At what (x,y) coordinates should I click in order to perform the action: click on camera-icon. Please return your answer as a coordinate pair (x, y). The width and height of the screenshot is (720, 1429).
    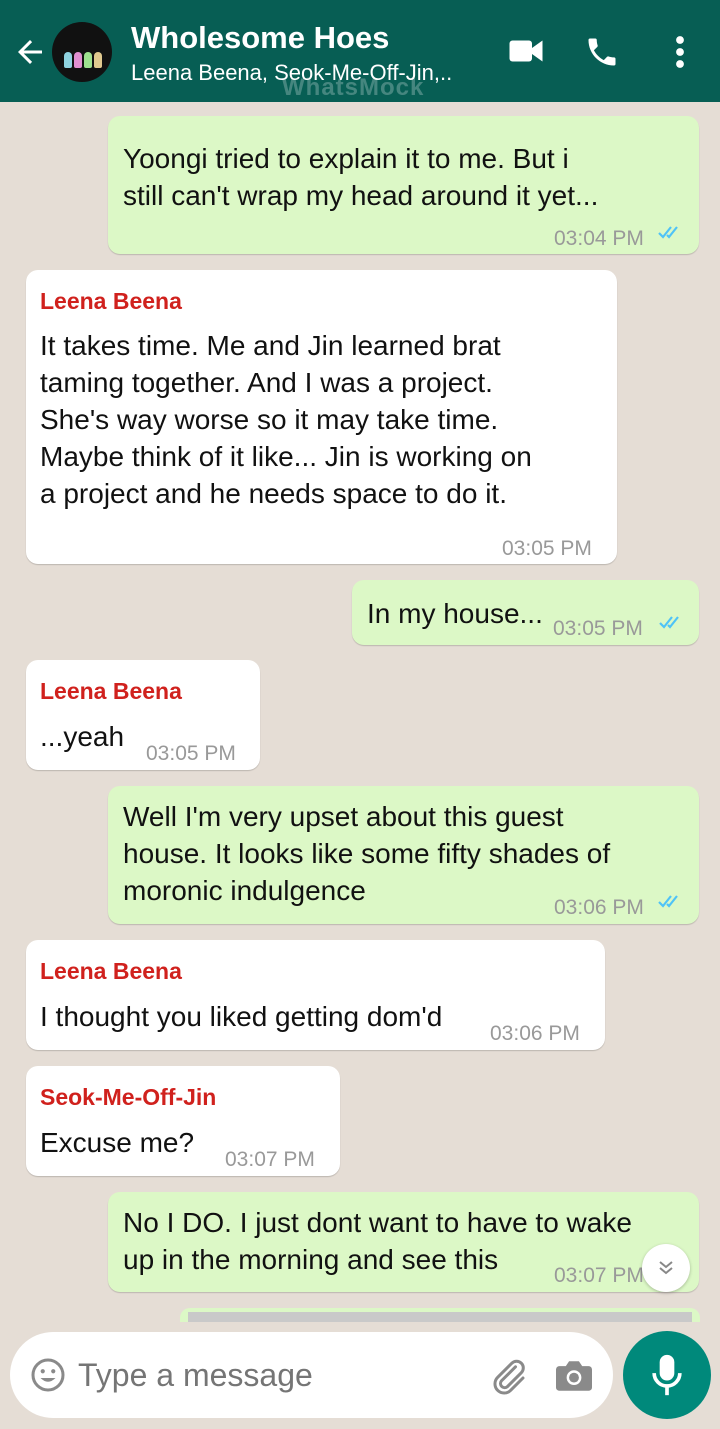
    Looking at the image, I should click on (574, 1376).